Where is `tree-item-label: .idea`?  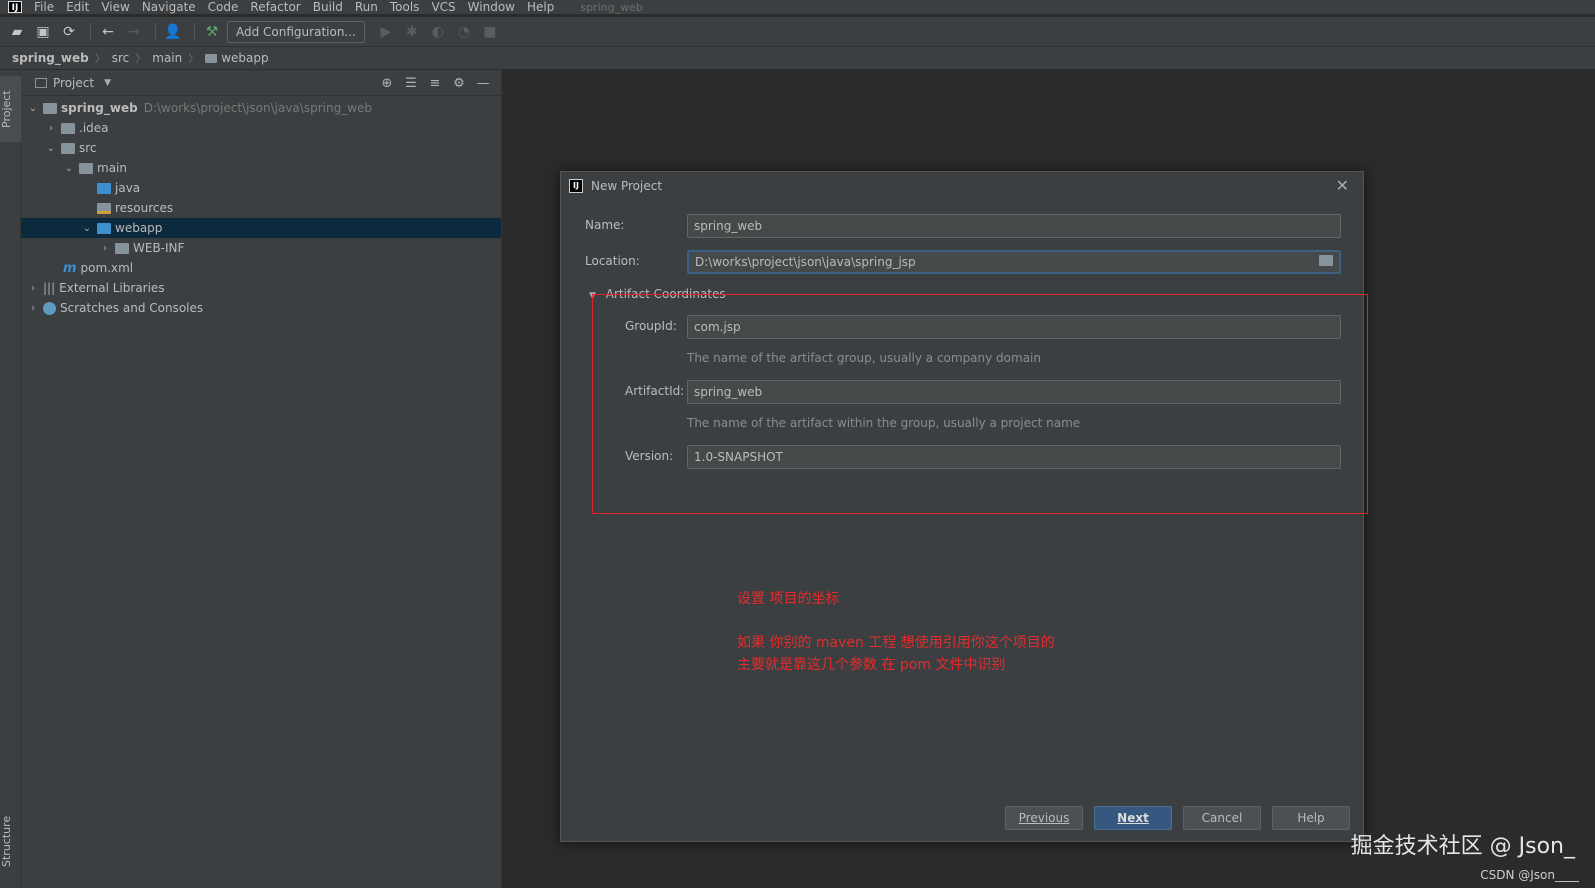 tree-item-label: .idea is located at coordinates (94, 128).